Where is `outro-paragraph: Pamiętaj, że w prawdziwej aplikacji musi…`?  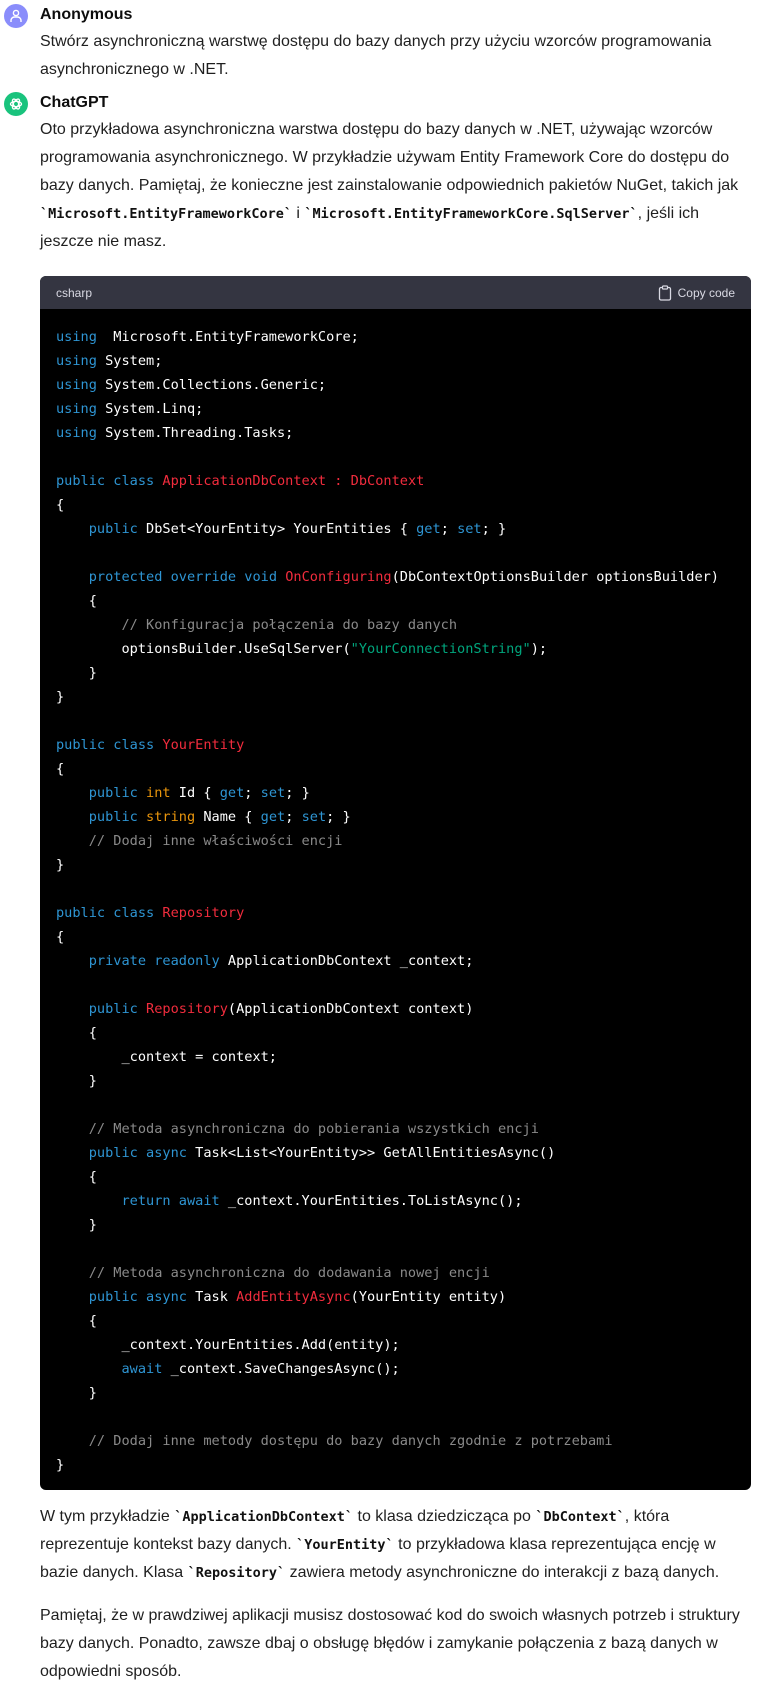 outro-paragraph: Pamiętaj, że w prawdziwej aplikacji musi… is located at coordinates (390, 1643).